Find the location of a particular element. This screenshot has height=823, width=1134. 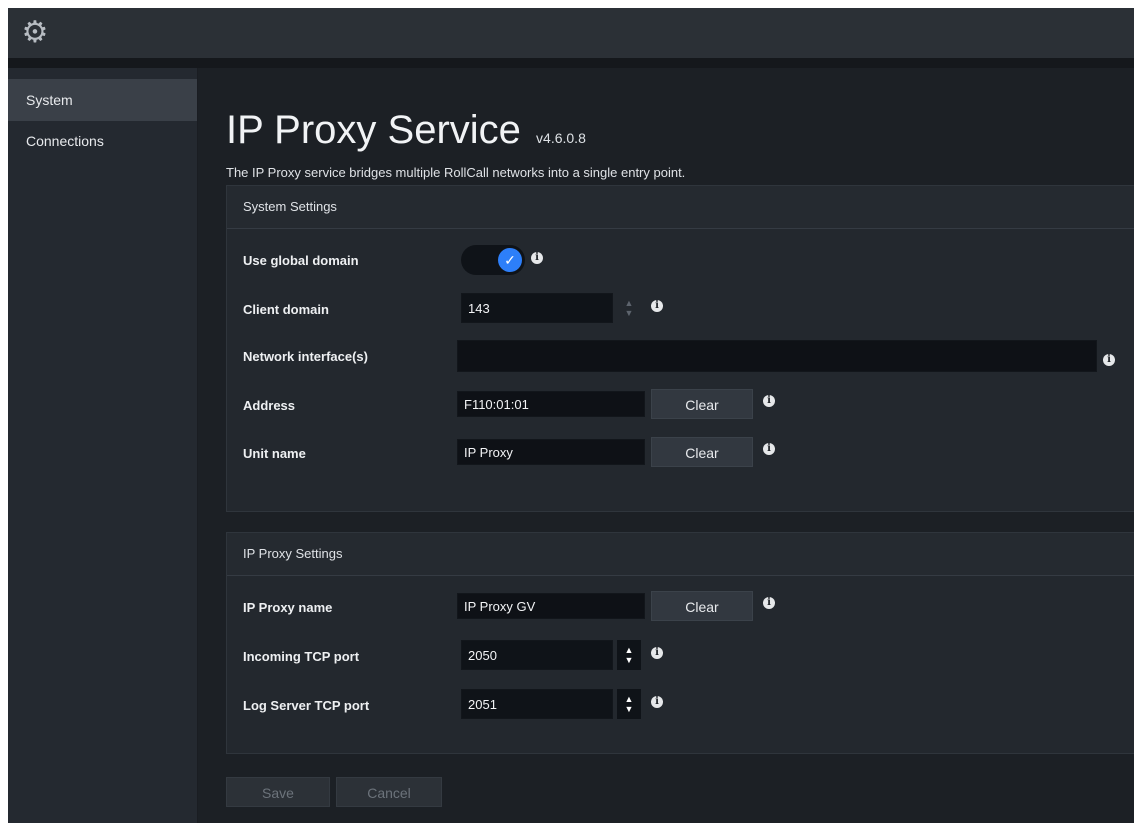

log-port-input: 2051 is located at coordinates (537, 704).